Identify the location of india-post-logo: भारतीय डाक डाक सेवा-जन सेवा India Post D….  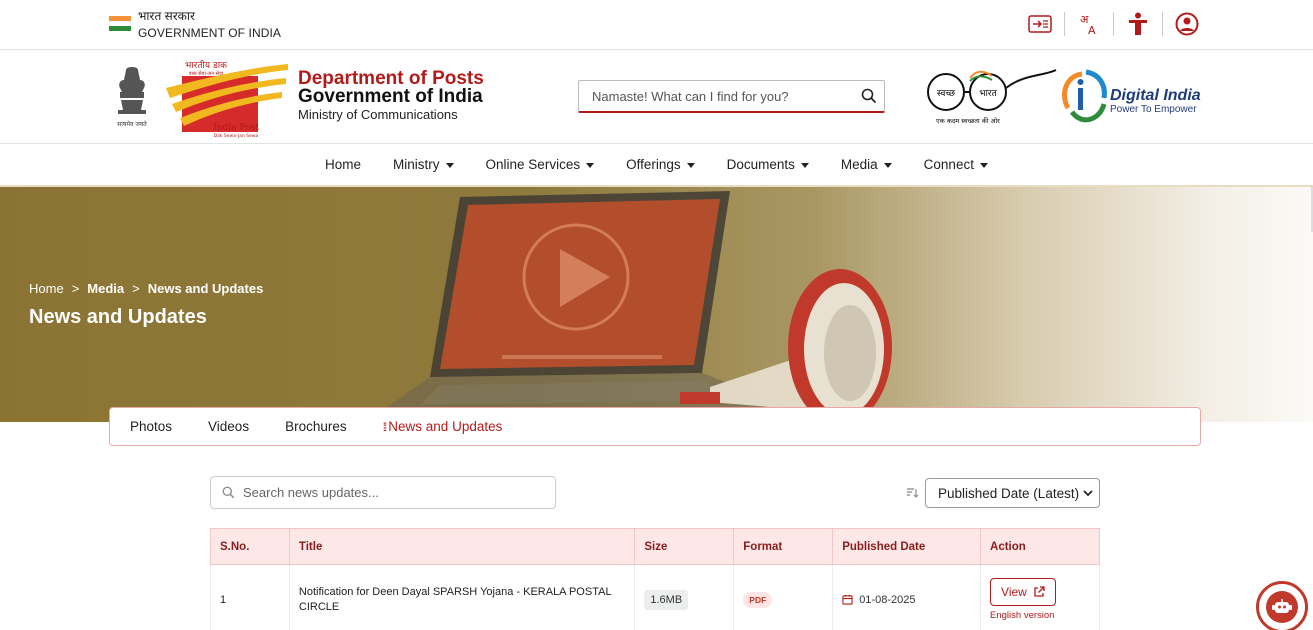
(227, 99).